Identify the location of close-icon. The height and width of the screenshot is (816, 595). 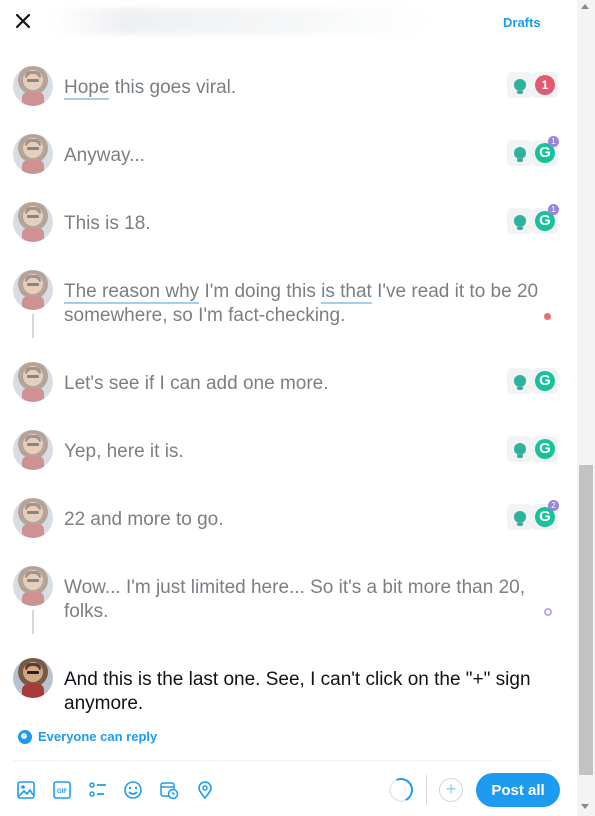
(23, 21).